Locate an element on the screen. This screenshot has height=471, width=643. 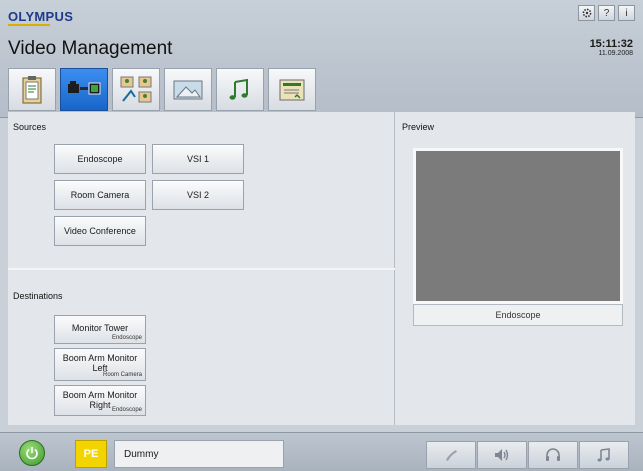
headset-icon is located at coordinates (553, 454).